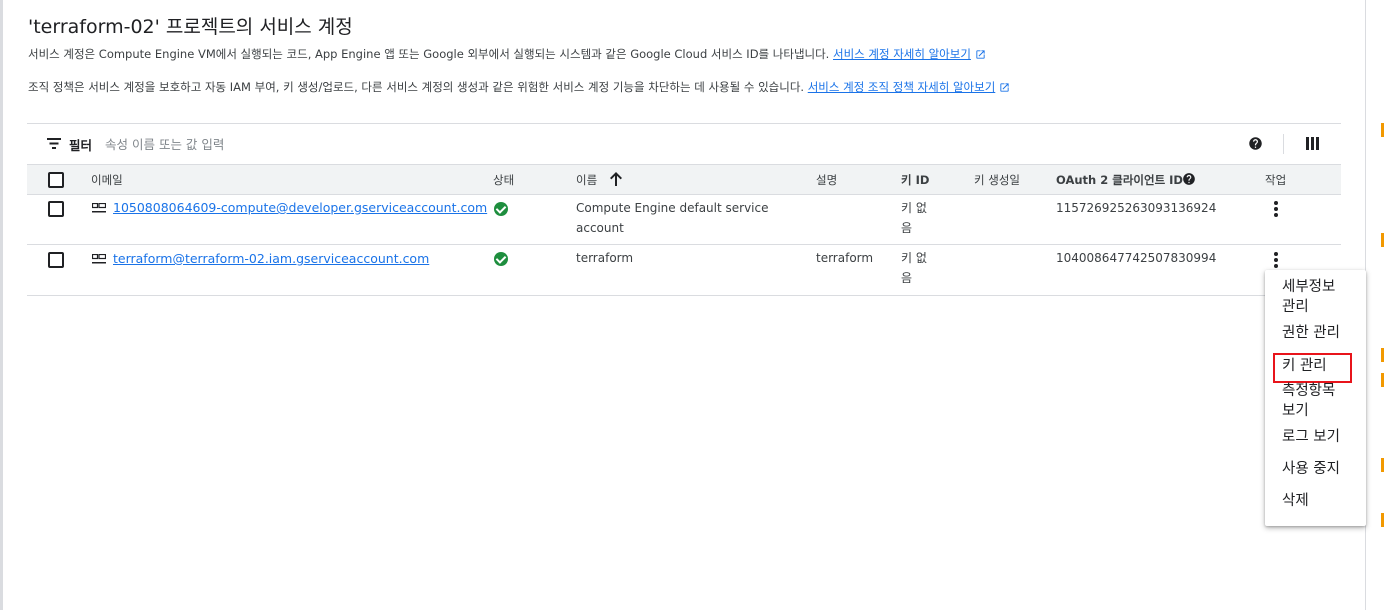  Describe the element at coordinates (997, 180) in the screenshot. I see `column-key-created: 키 생성일` at that location.